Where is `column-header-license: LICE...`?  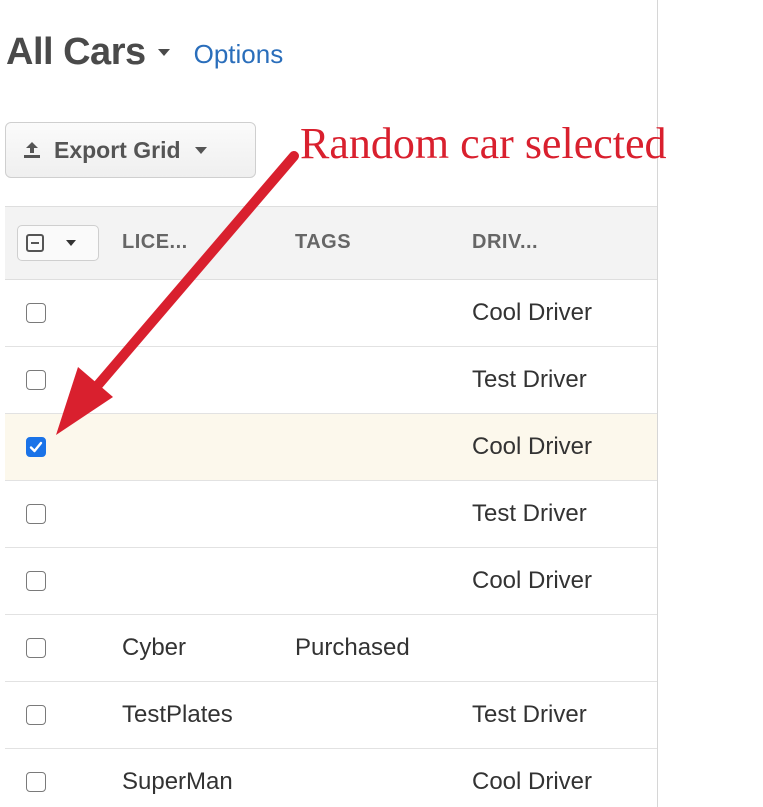 column-header-license: LICE... is located at coordinates (155, 242).